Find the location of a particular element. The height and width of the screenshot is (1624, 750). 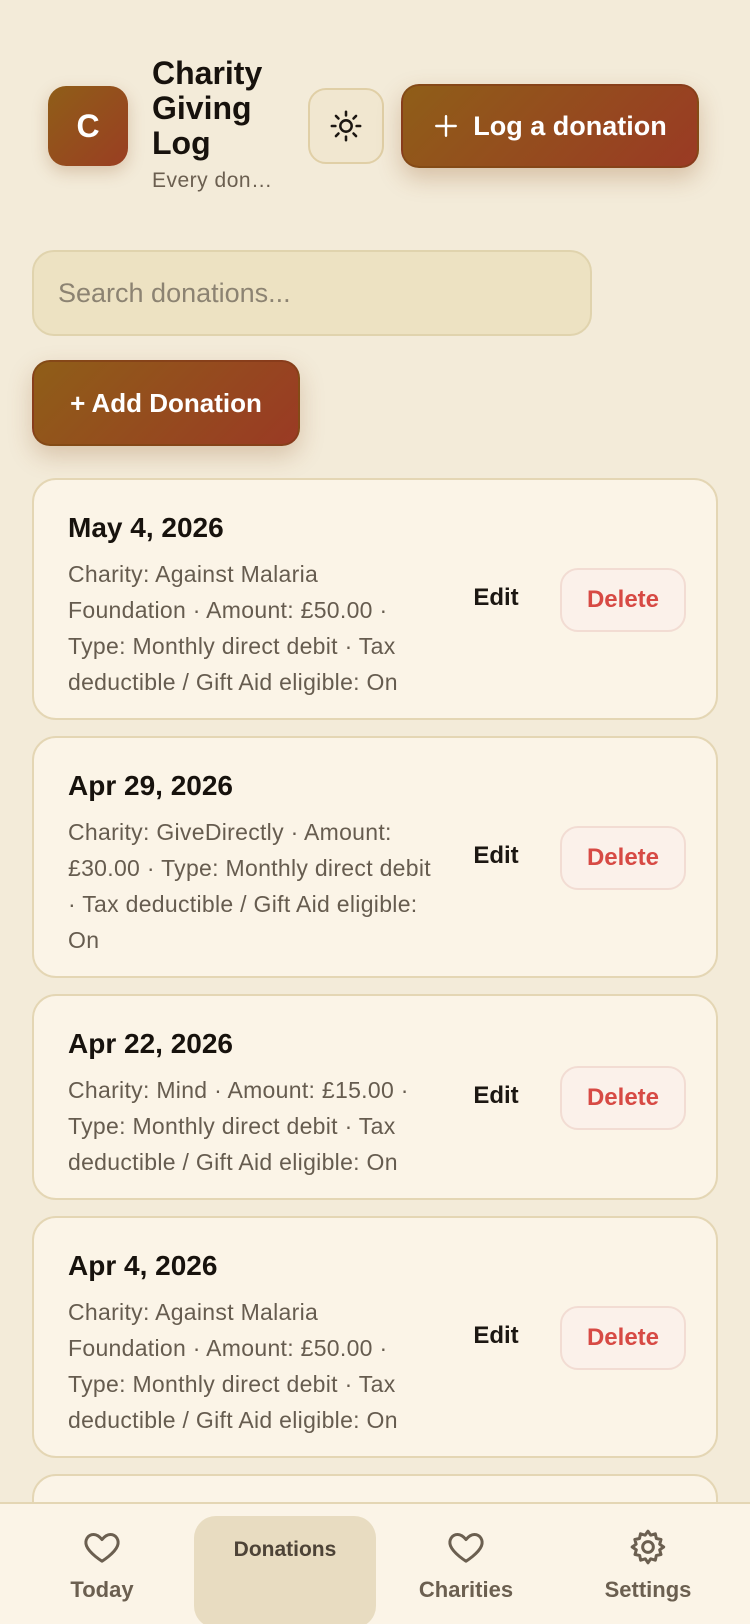

title-block: Charity Giving Log Every donation is located at coordinates (224, 124).